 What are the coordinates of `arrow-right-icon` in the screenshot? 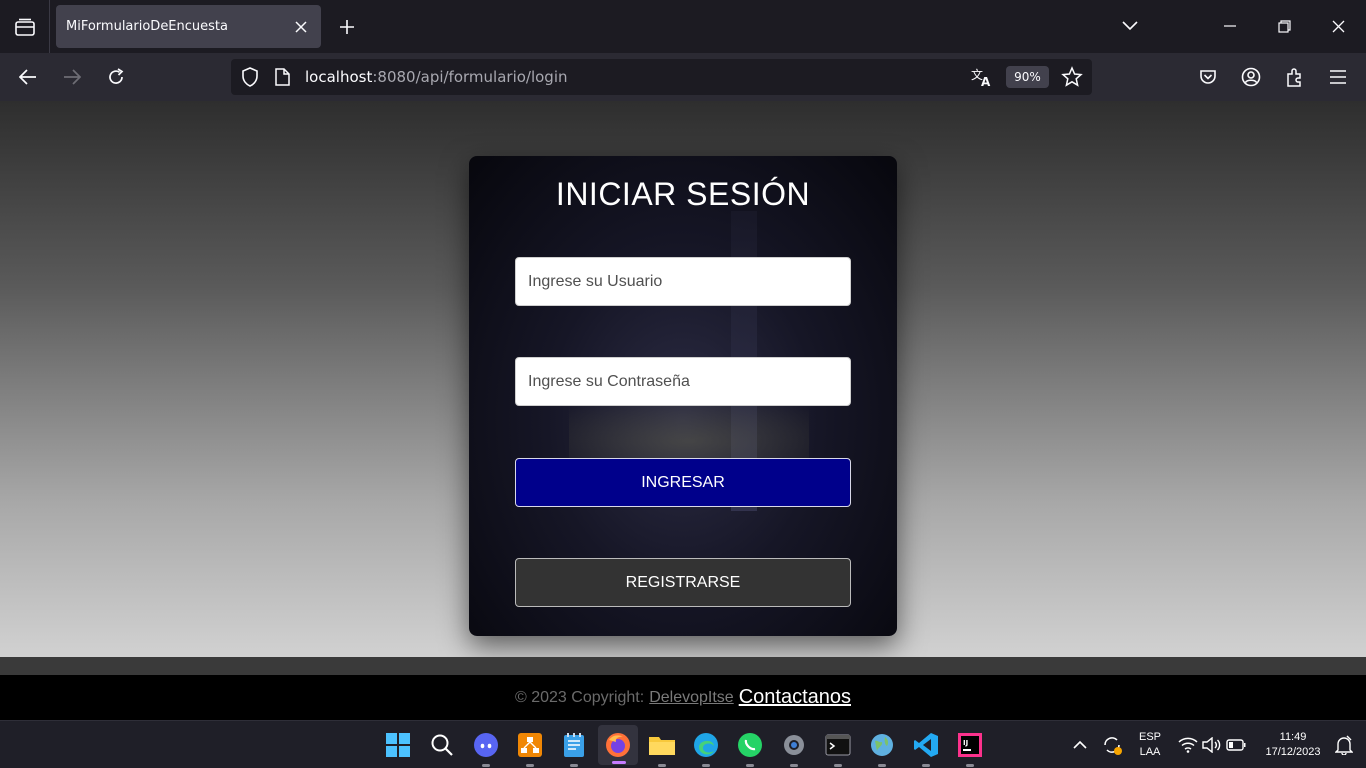 It's located at (72, 77).